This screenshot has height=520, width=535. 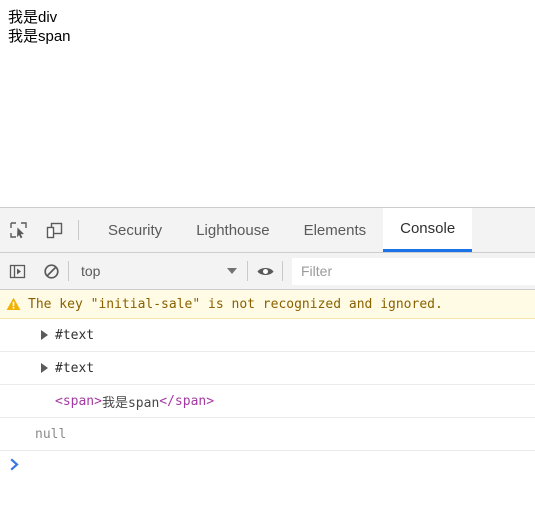 What do you see at coordinates (428, 230) in the screenshot?
I see `tab-console: Console` at bounding box center [428, 230].